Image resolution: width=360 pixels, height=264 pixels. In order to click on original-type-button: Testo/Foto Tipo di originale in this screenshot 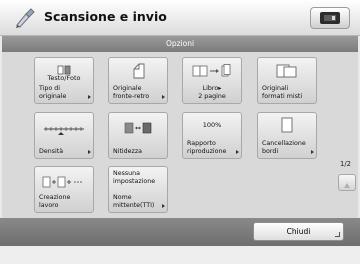, I will do `click(64, 80)`.